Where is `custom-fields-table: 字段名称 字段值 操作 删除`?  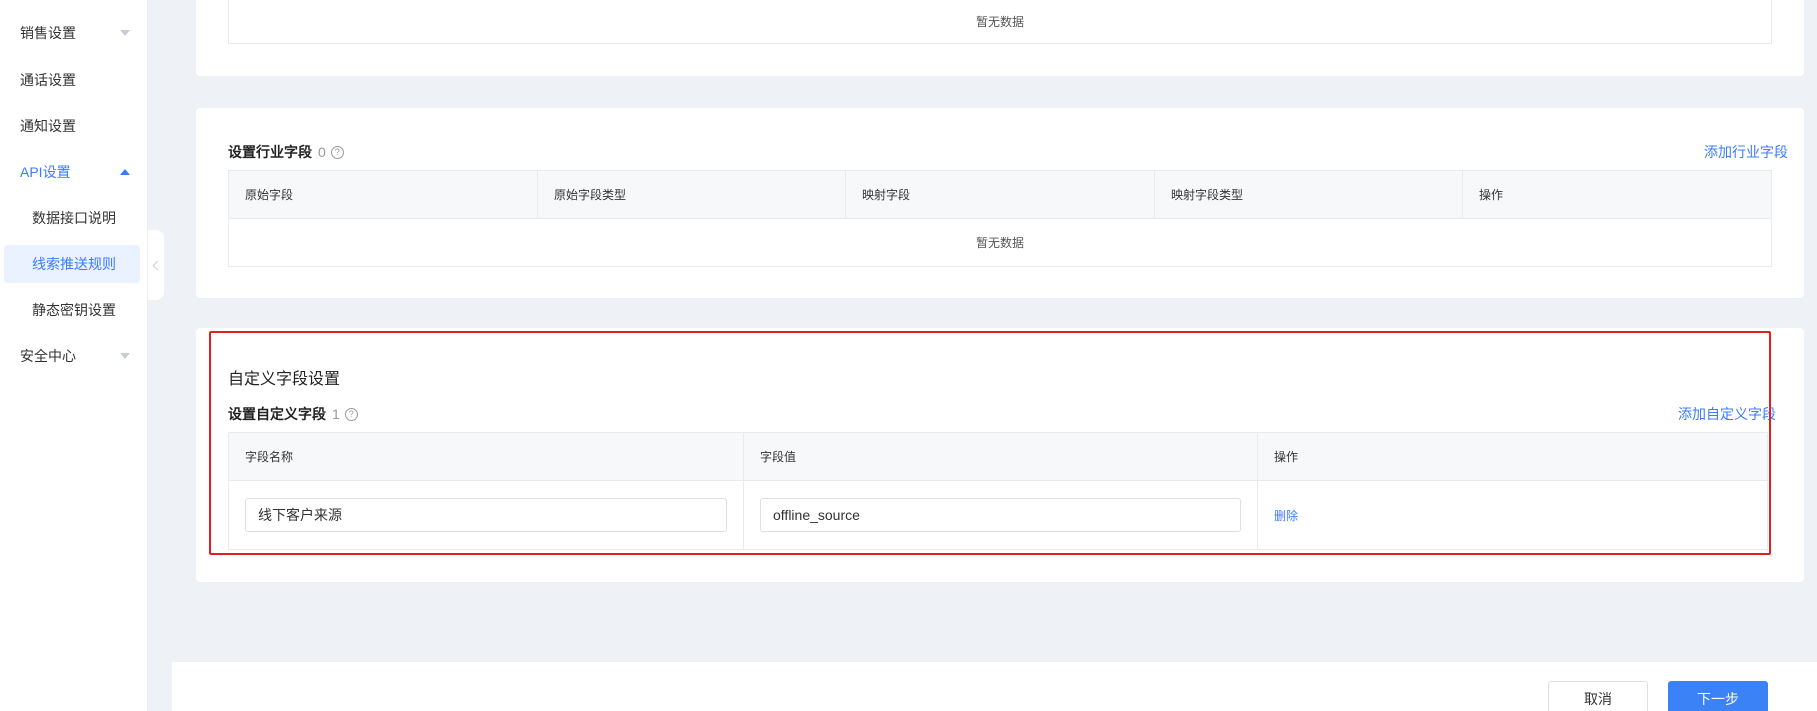
custom-fields-table: 字段名称 字段值 操作 删除 is located at coordinates (998, 491).